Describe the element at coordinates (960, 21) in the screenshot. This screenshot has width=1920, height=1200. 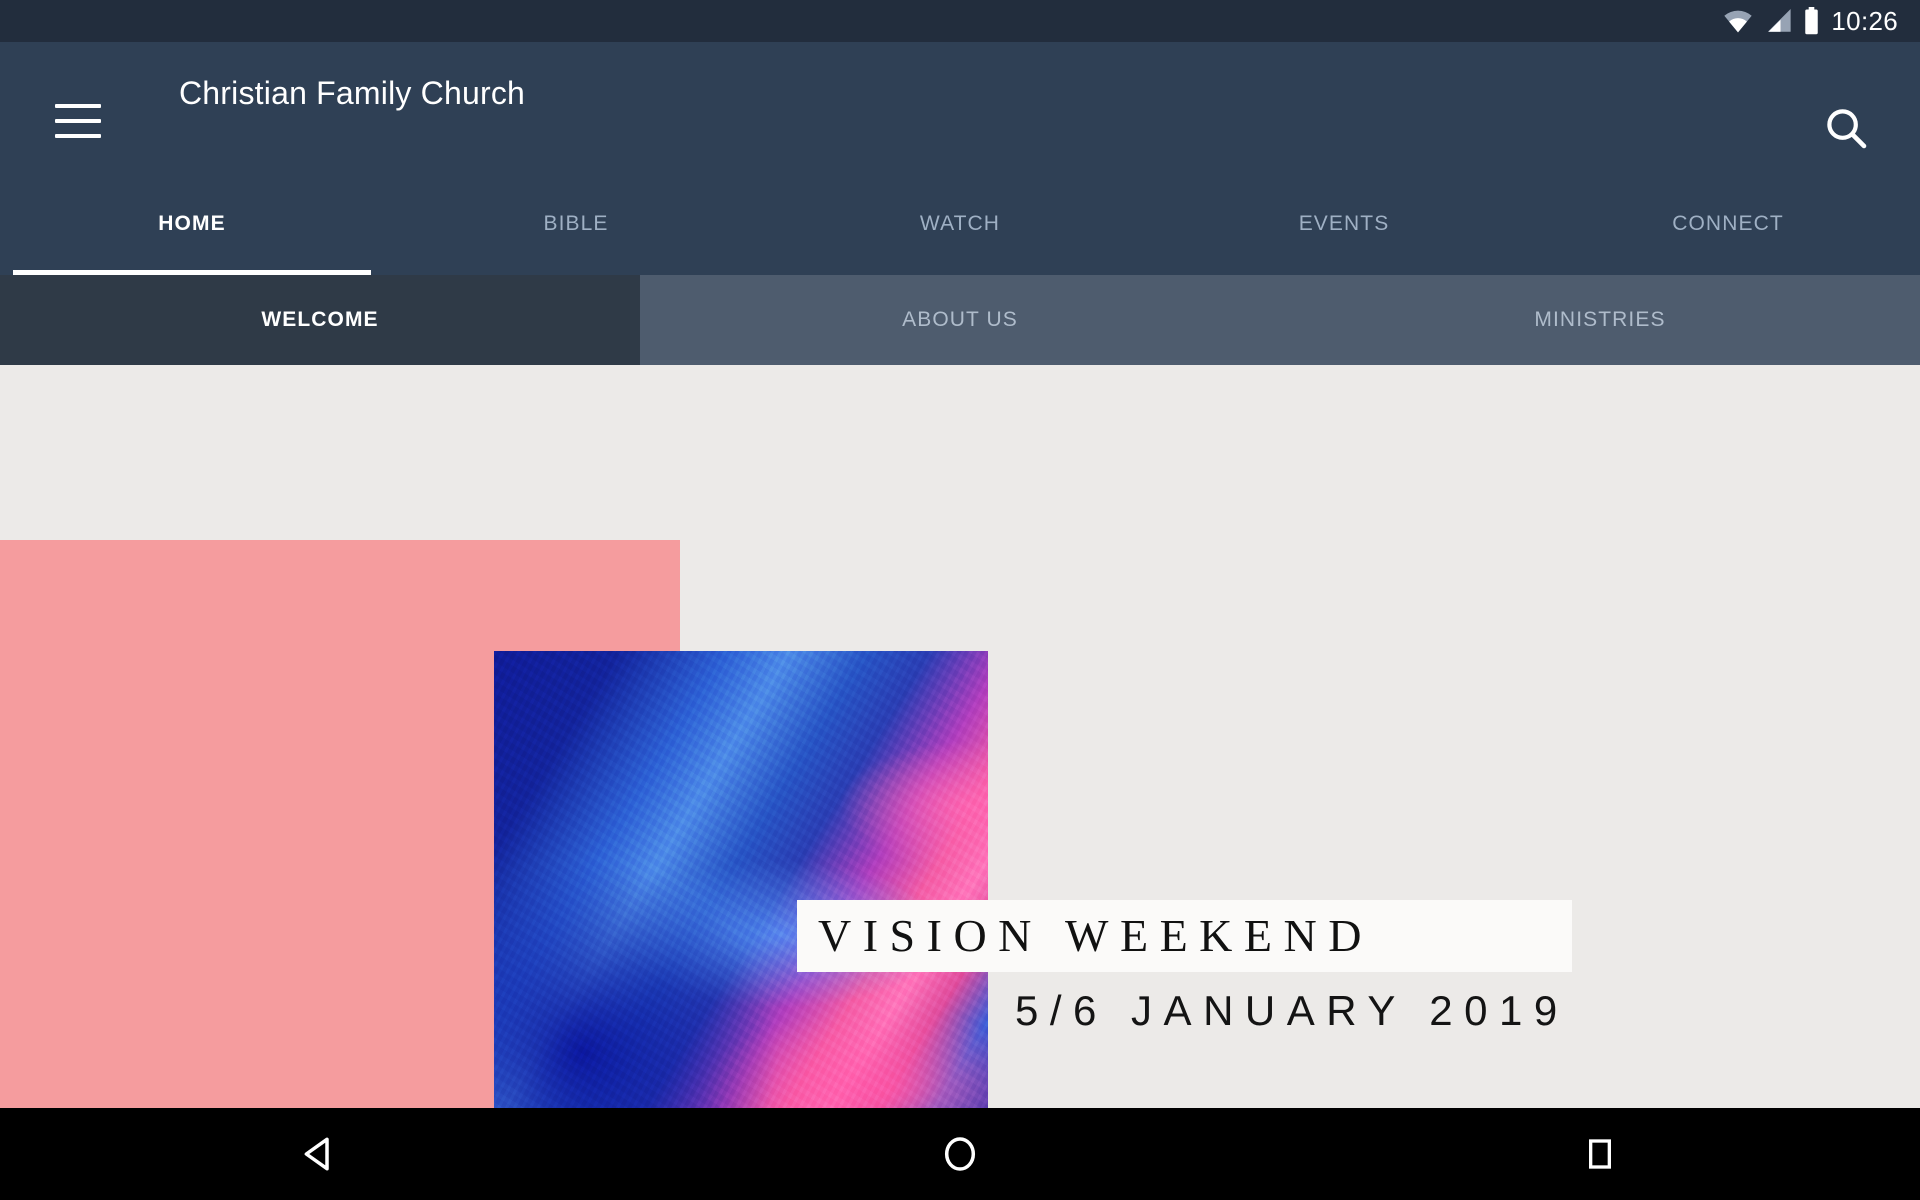
I see `status-bar: 10:26` at that location.